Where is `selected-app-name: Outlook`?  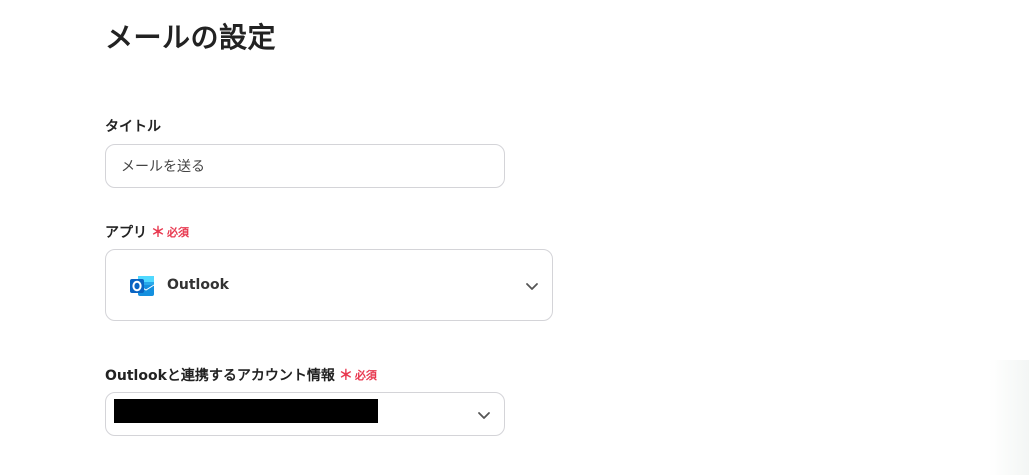 selected-app-name: Outlook is located at coordinates (198, 285).